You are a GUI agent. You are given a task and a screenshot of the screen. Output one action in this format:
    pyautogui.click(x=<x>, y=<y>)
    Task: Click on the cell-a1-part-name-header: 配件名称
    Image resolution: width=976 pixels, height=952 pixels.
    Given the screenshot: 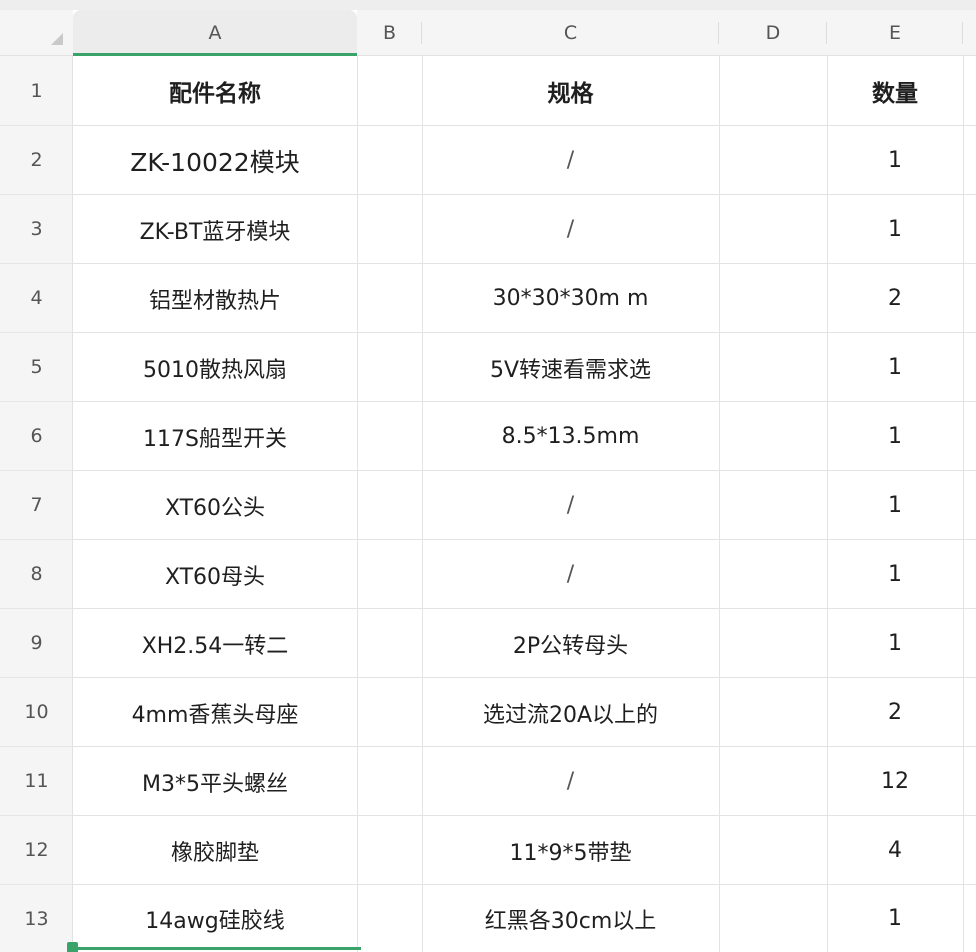 What is the action you would take?
    pyautogui.click(x=215, y=91)
    